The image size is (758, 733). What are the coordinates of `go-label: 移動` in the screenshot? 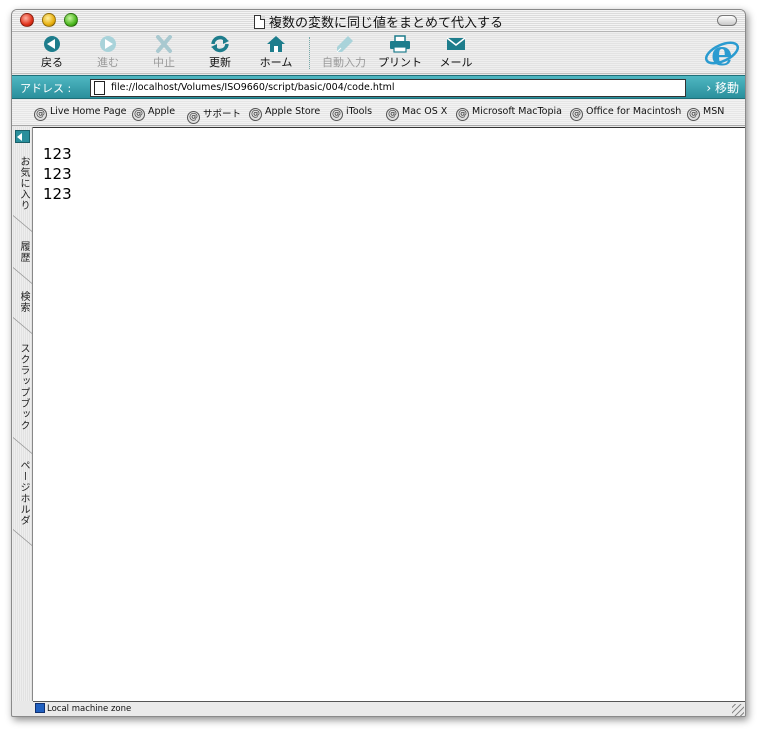 It's located at (726, 88).